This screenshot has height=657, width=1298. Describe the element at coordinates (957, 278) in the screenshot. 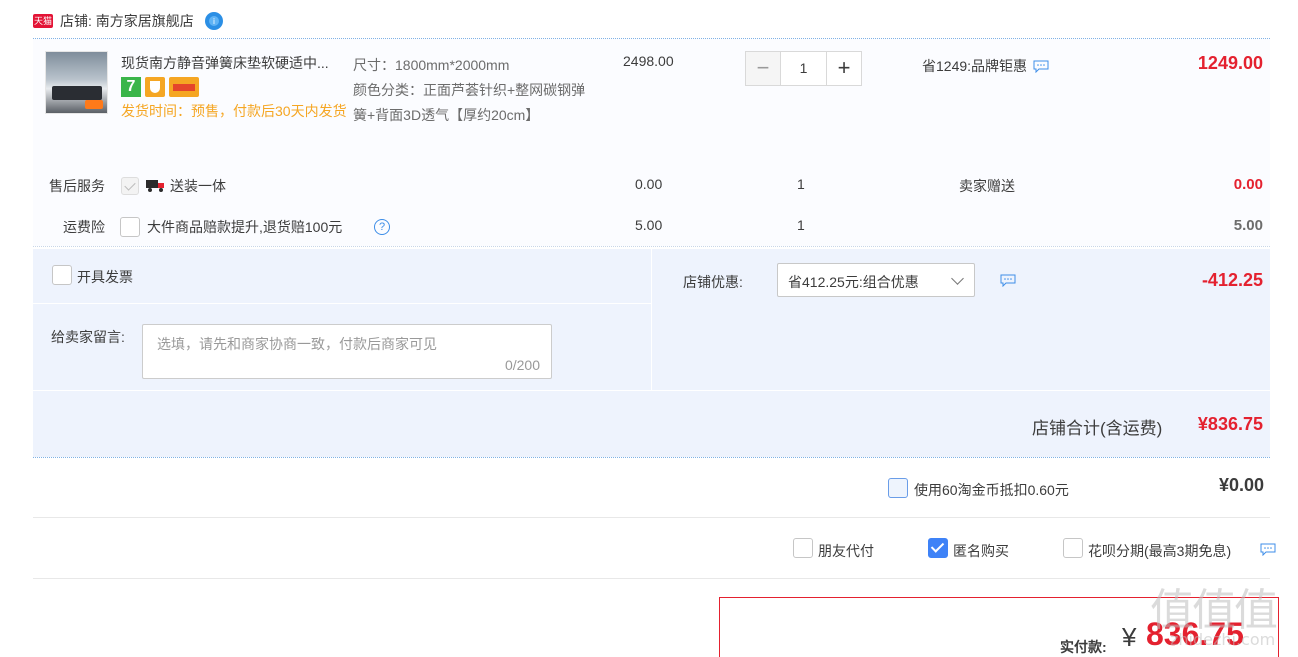

I see `chevron-down-icon` at that location.